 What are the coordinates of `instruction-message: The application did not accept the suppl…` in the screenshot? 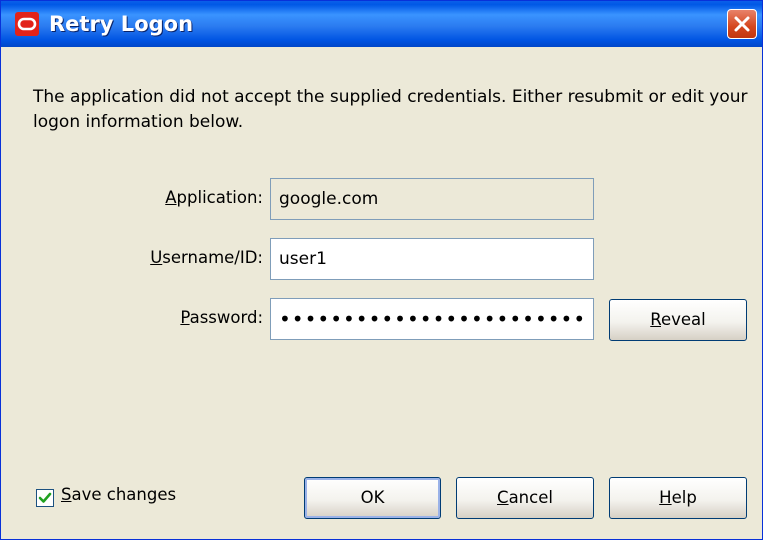 It's located at (390, 109).